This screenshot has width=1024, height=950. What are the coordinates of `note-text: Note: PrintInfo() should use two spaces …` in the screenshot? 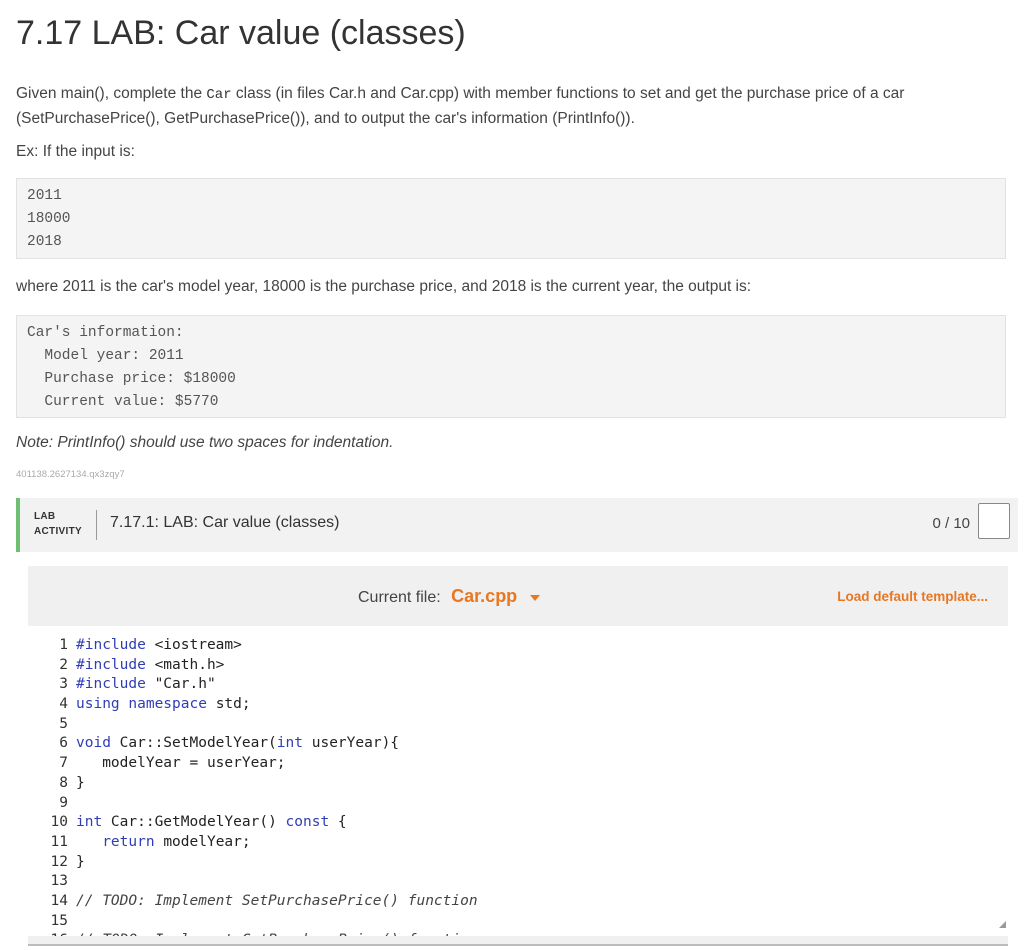 It's located at (205, 442).